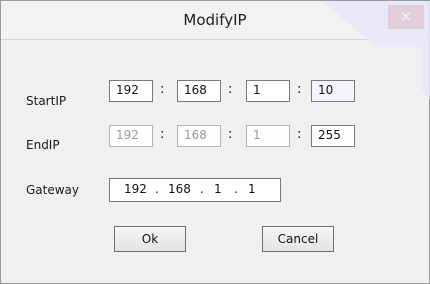 The width and height of the screenshot is (430, 284). Describe the element at coordinates (199, 91) in the screenshot. I see `start-ip-octet-2: 168` at that location.